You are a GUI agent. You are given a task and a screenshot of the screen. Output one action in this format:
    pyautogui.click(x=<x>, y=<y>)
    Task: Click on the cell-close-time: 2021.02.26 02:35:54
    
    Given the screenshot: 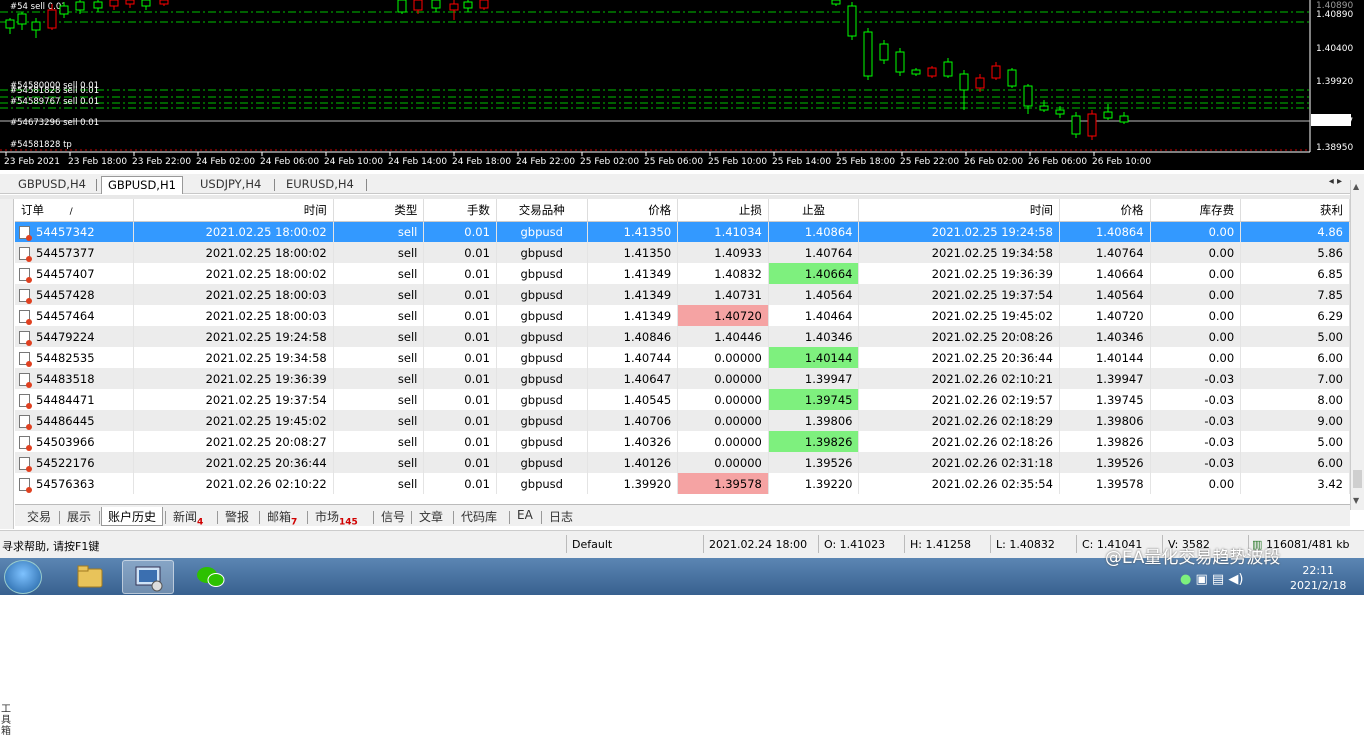 What is the action you would take?
    pyautogui.click(x=959, y=483)
    